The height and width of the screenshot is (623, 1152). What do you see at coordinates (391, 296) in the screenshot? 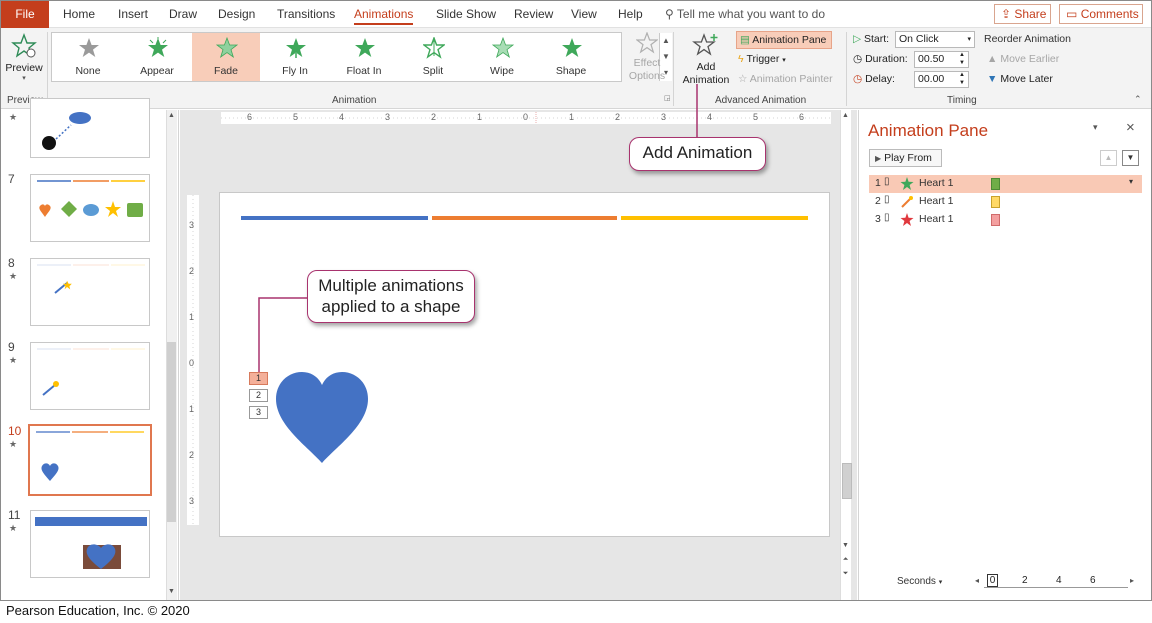
I see `multiple-animations-callout: Multiple animations applied to a shape` at bounding box center [391, 296].